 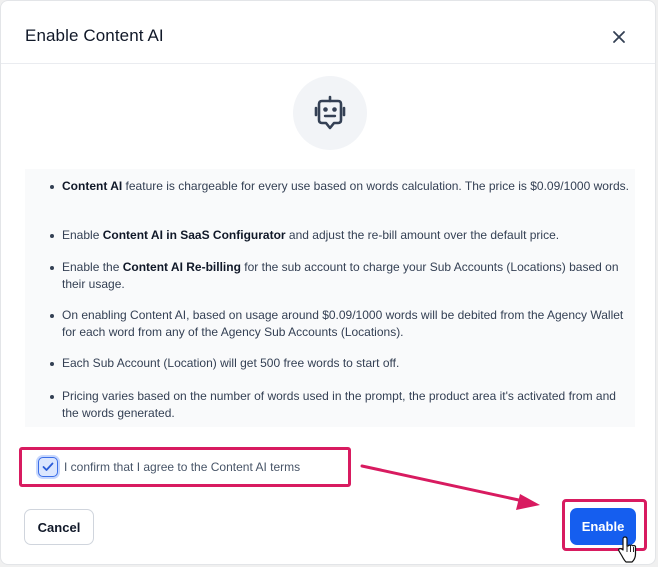 I want to click on robot-icon, so click(x=330, y=112).